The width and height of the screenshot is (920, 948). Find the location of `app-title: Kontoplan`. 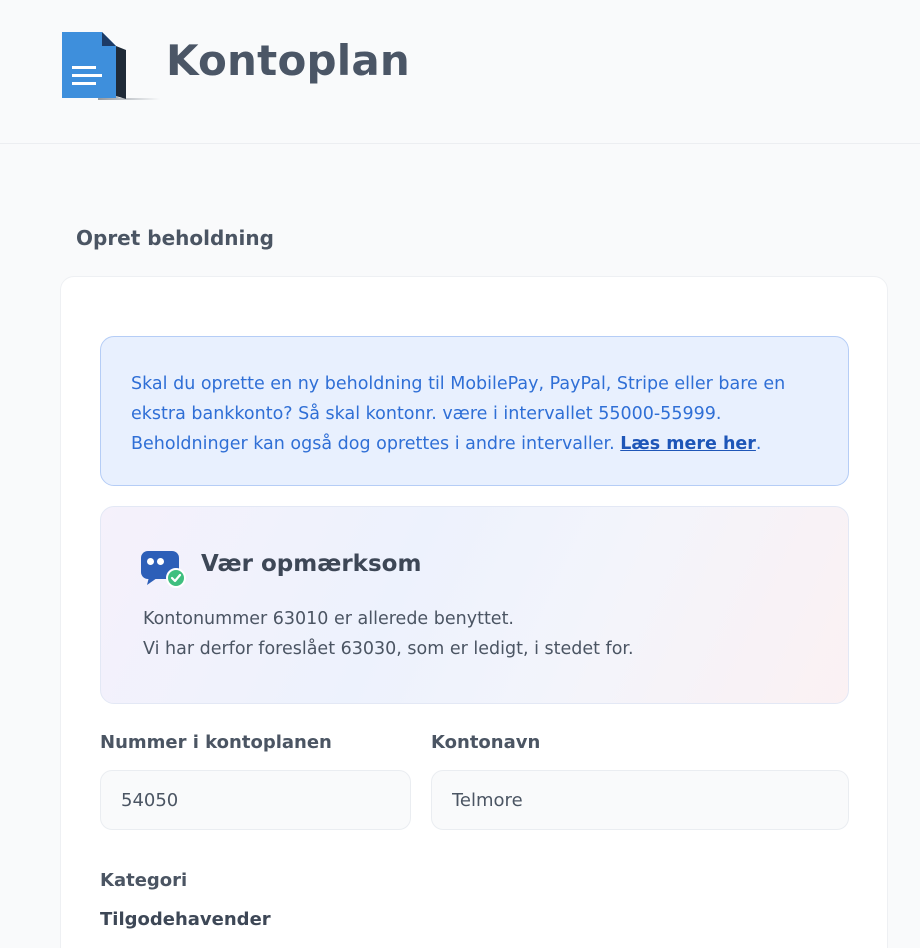

app-title: Kontoplan is located at coordinates (288, 60).